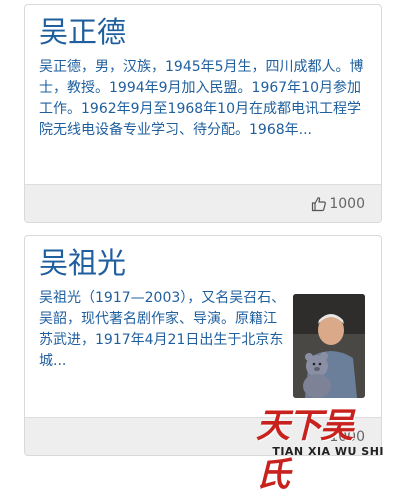 The image size is (400, 496). Describe the element at coordinates (203, 32) in the screenshot. I see `card-title: 吴正德` at that location.